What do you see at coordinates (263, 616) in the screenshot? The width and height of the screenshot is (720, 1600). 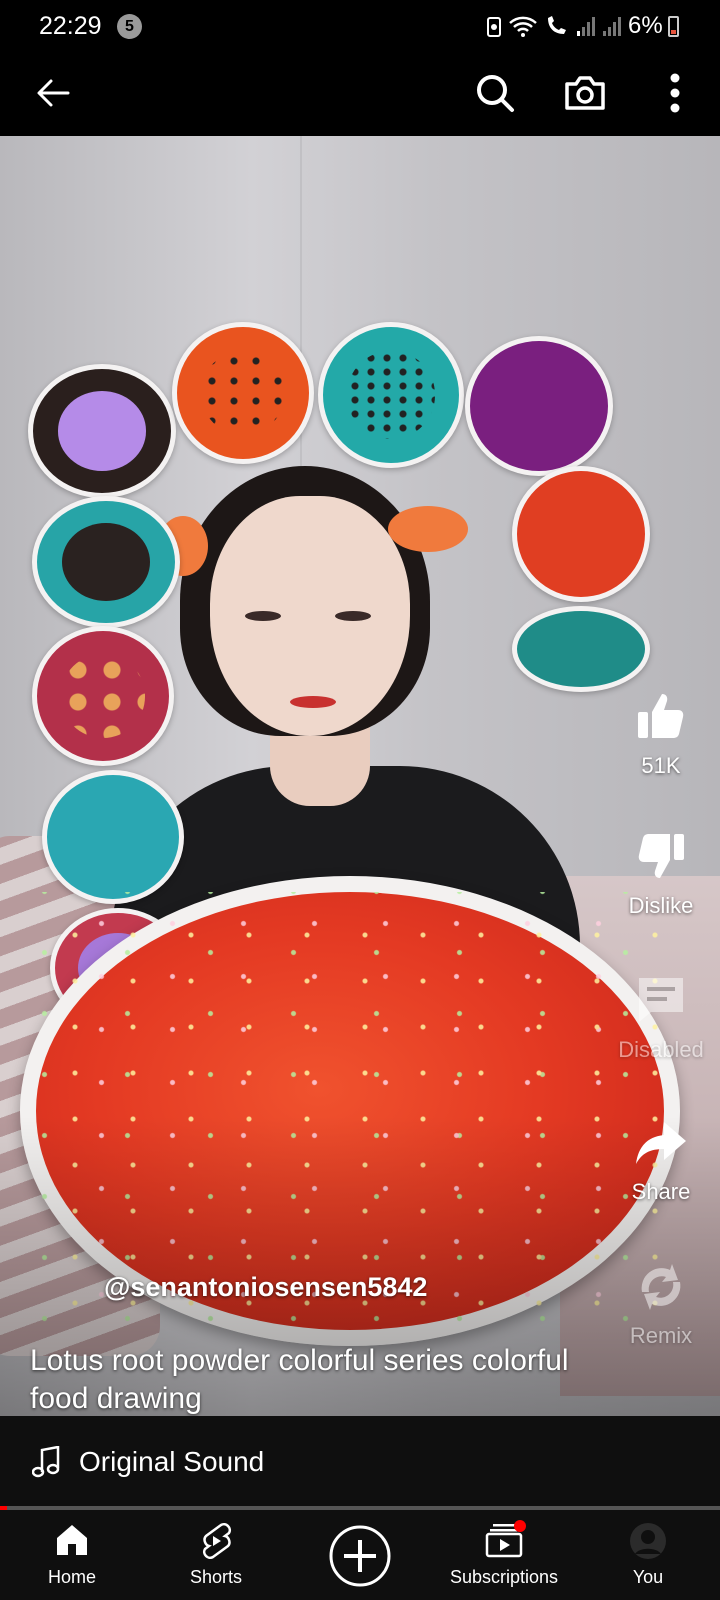 I see `eye-left` at bounding box center [263, 616].